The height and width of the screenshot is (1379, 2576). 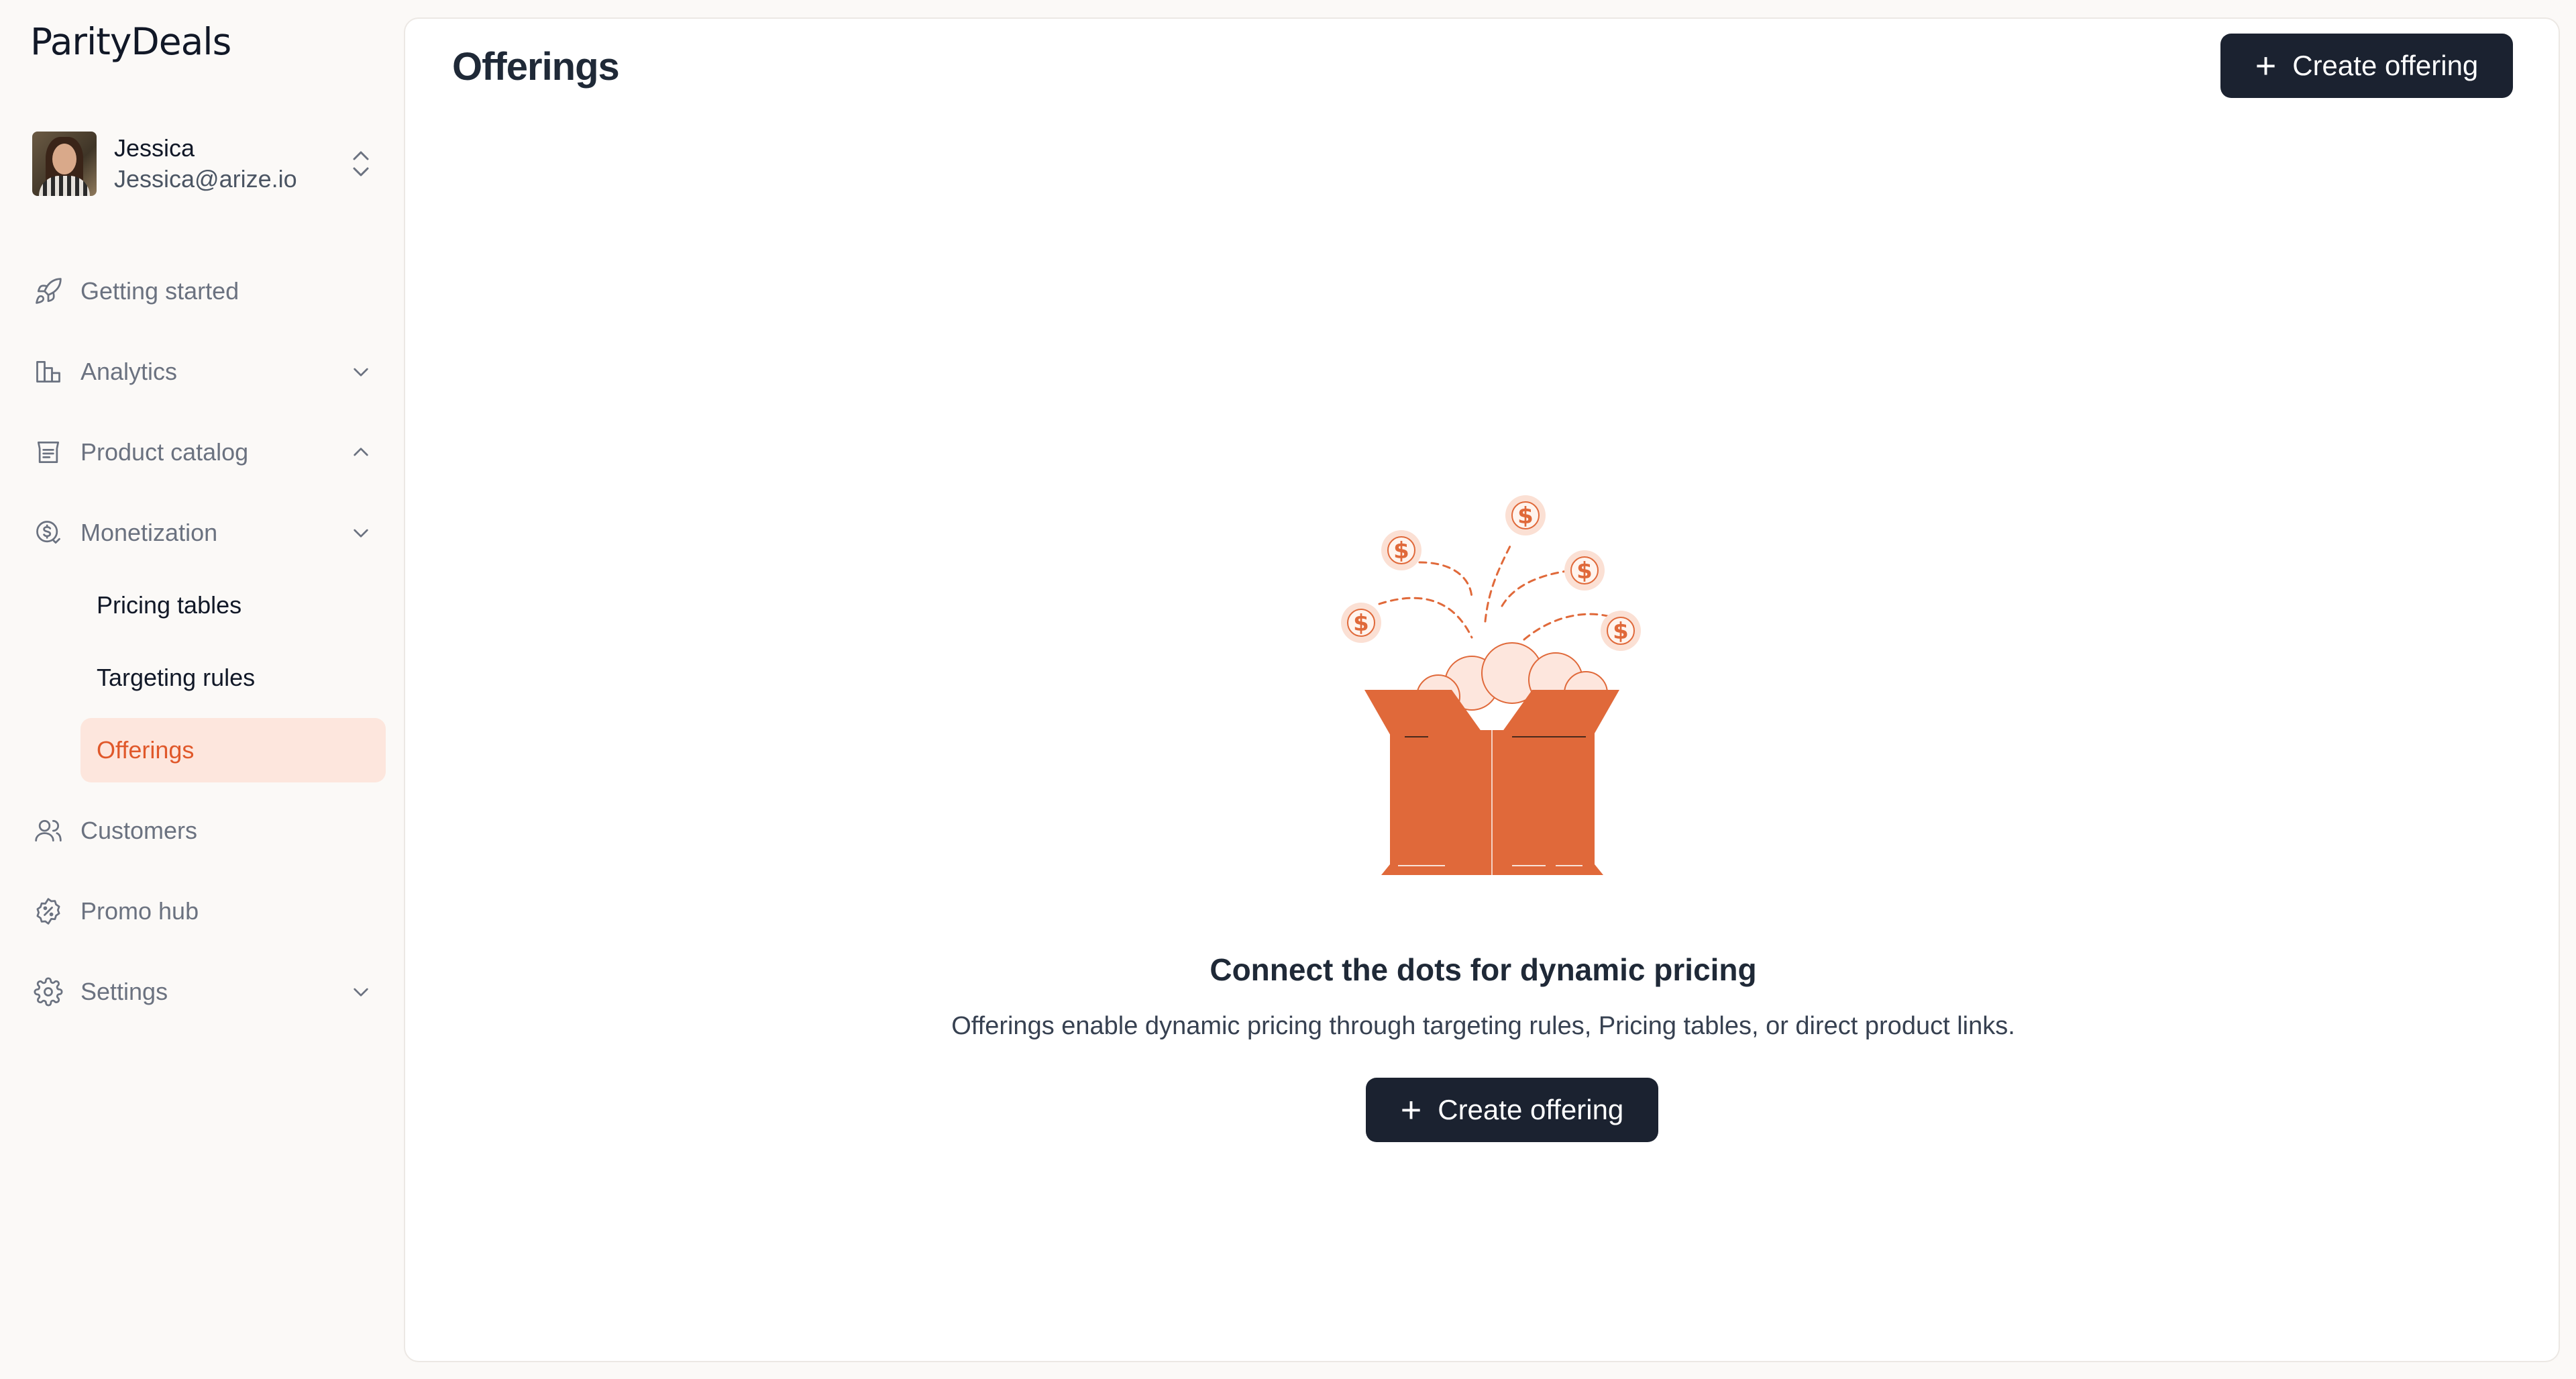 I want to click on catalog-icon, so click(x=48, y=452).